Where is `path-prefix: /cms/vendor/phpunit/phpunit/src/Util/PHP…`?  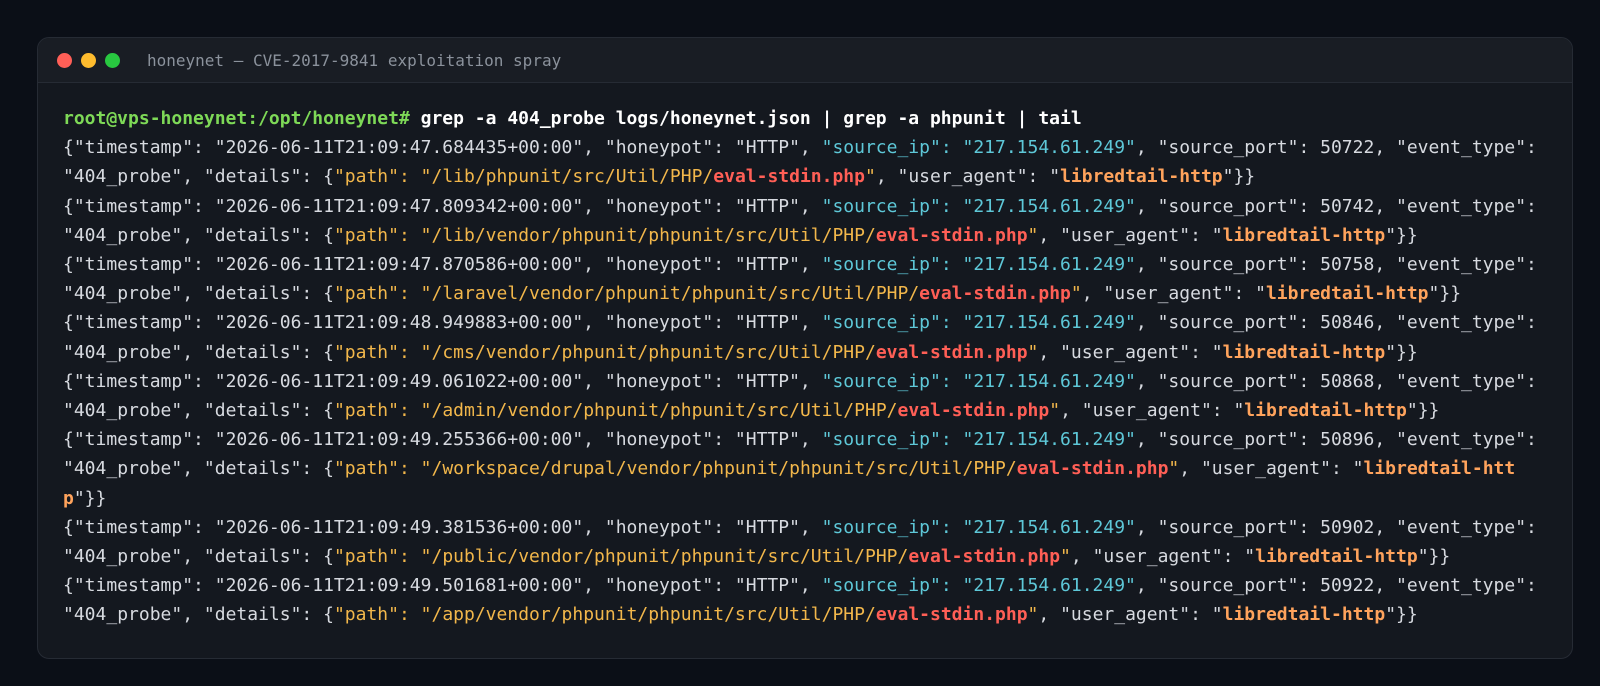
path-prefix: /cms/vendor/phpunit/phpunit/src/Util/PHP… is located at coordinates (653, 352).